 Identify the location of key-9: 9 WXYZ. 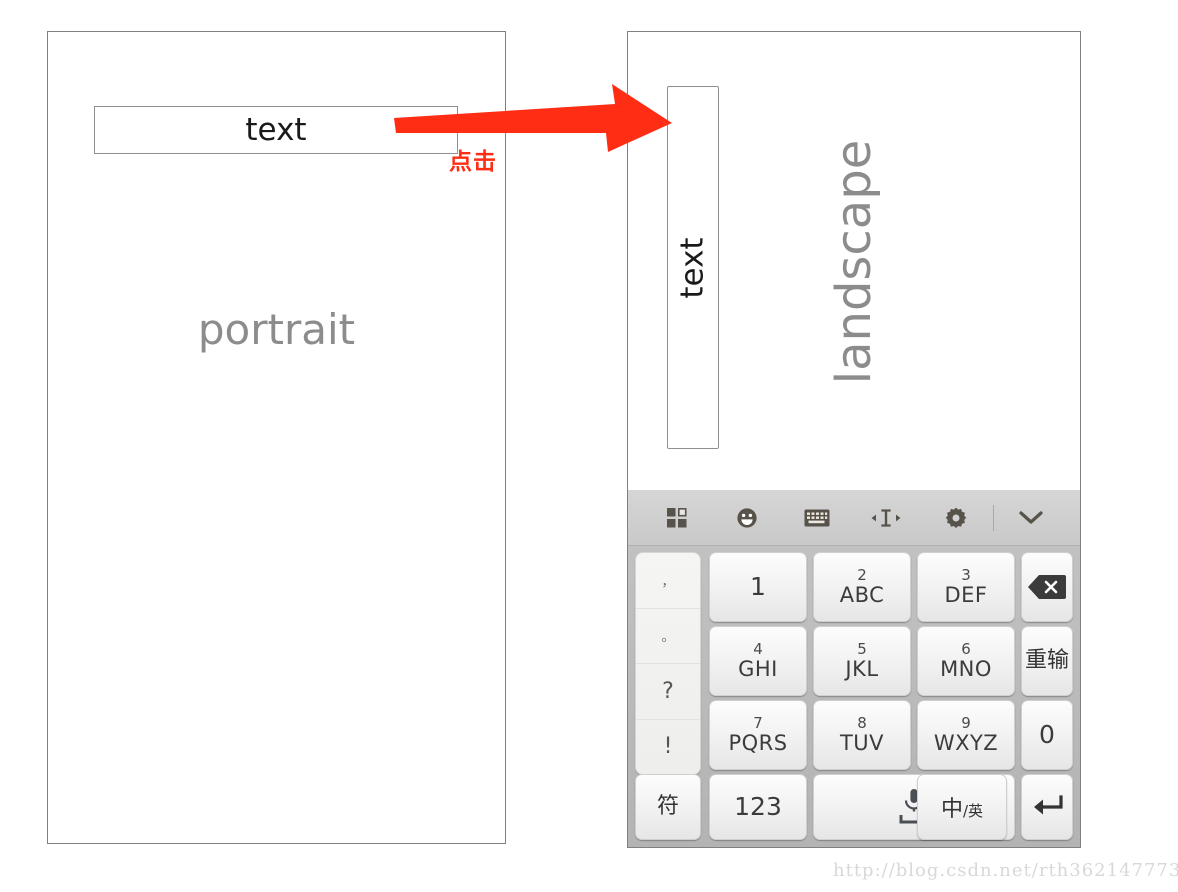
(966, 735).